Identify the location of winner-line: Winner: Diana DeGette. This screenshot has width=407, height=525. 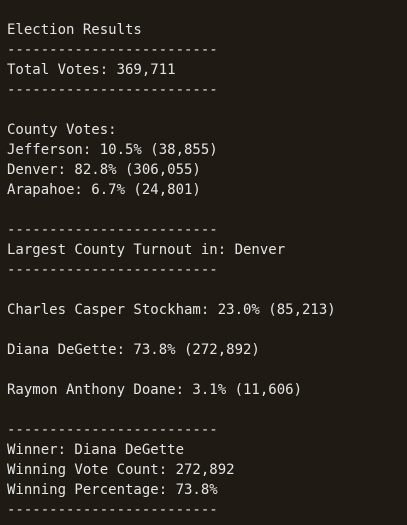
(96, 450).